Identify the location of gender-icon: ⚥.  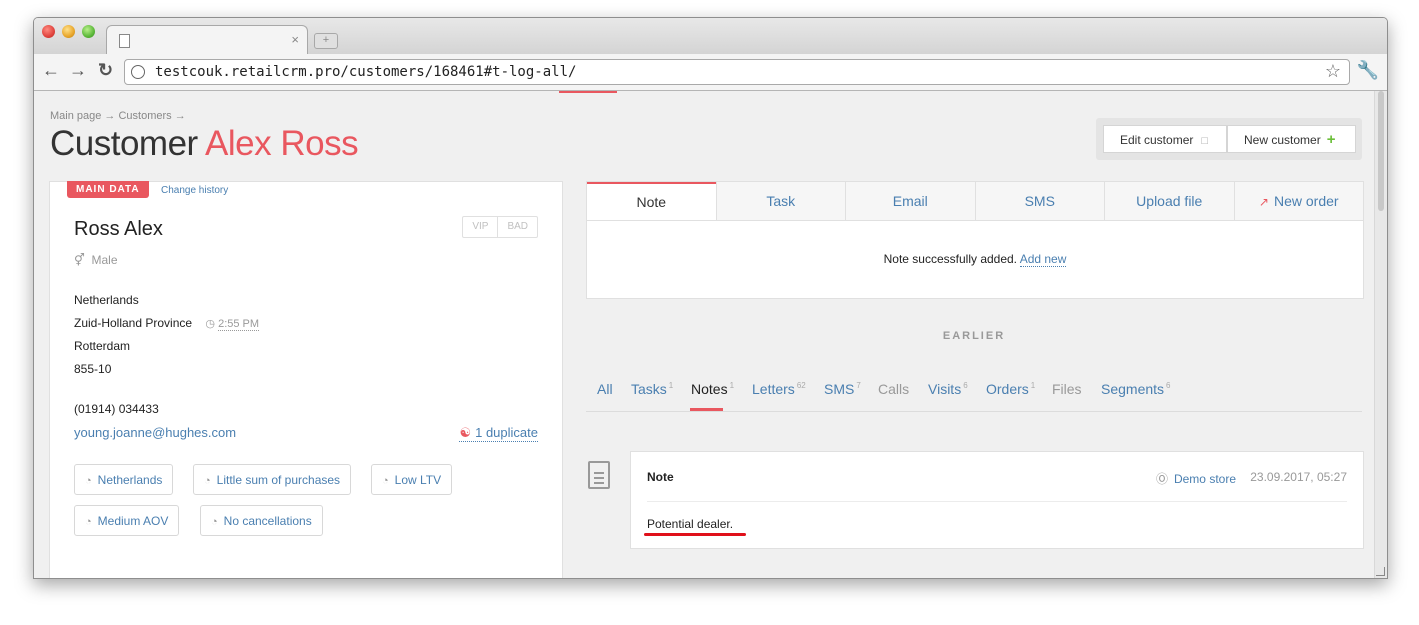
(79, 260).